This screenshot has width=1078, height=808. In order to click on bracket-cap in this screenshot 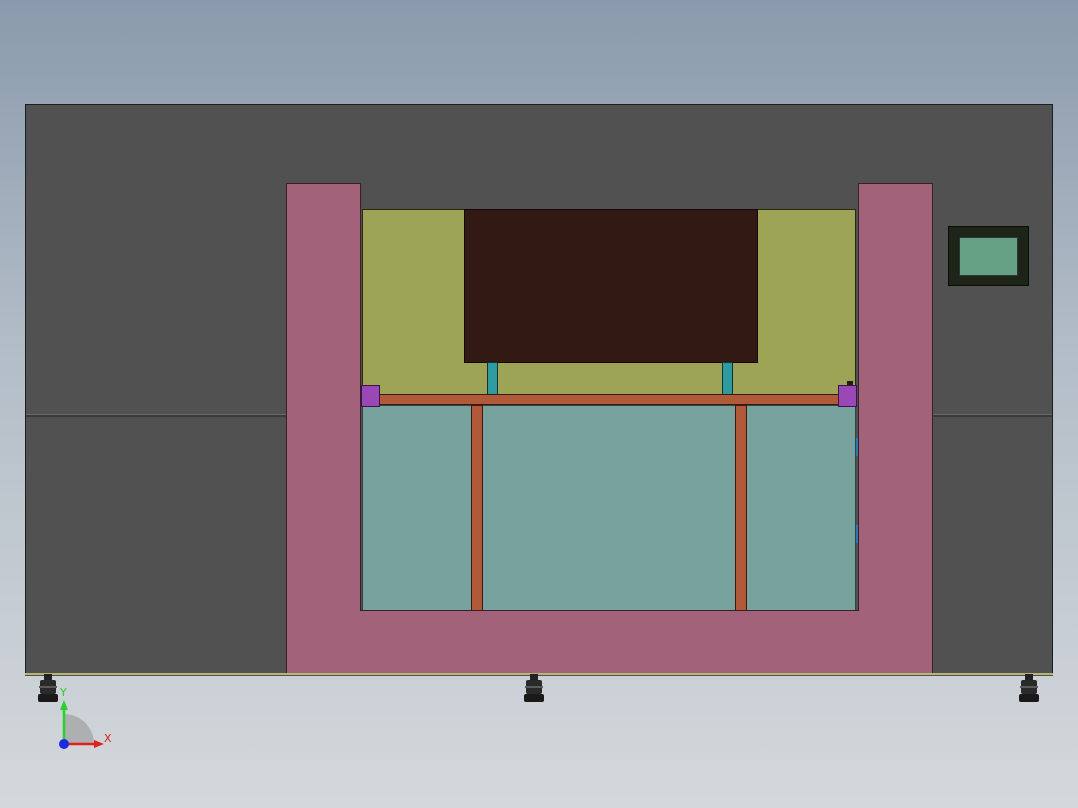, I will do `click(850, 383)`.